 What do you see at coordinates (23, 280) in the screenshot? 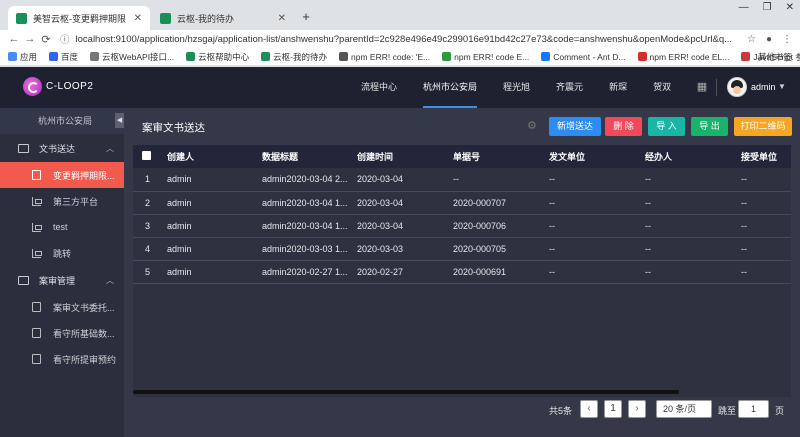
I see `folder-icon` at bounding box center [23, 280].